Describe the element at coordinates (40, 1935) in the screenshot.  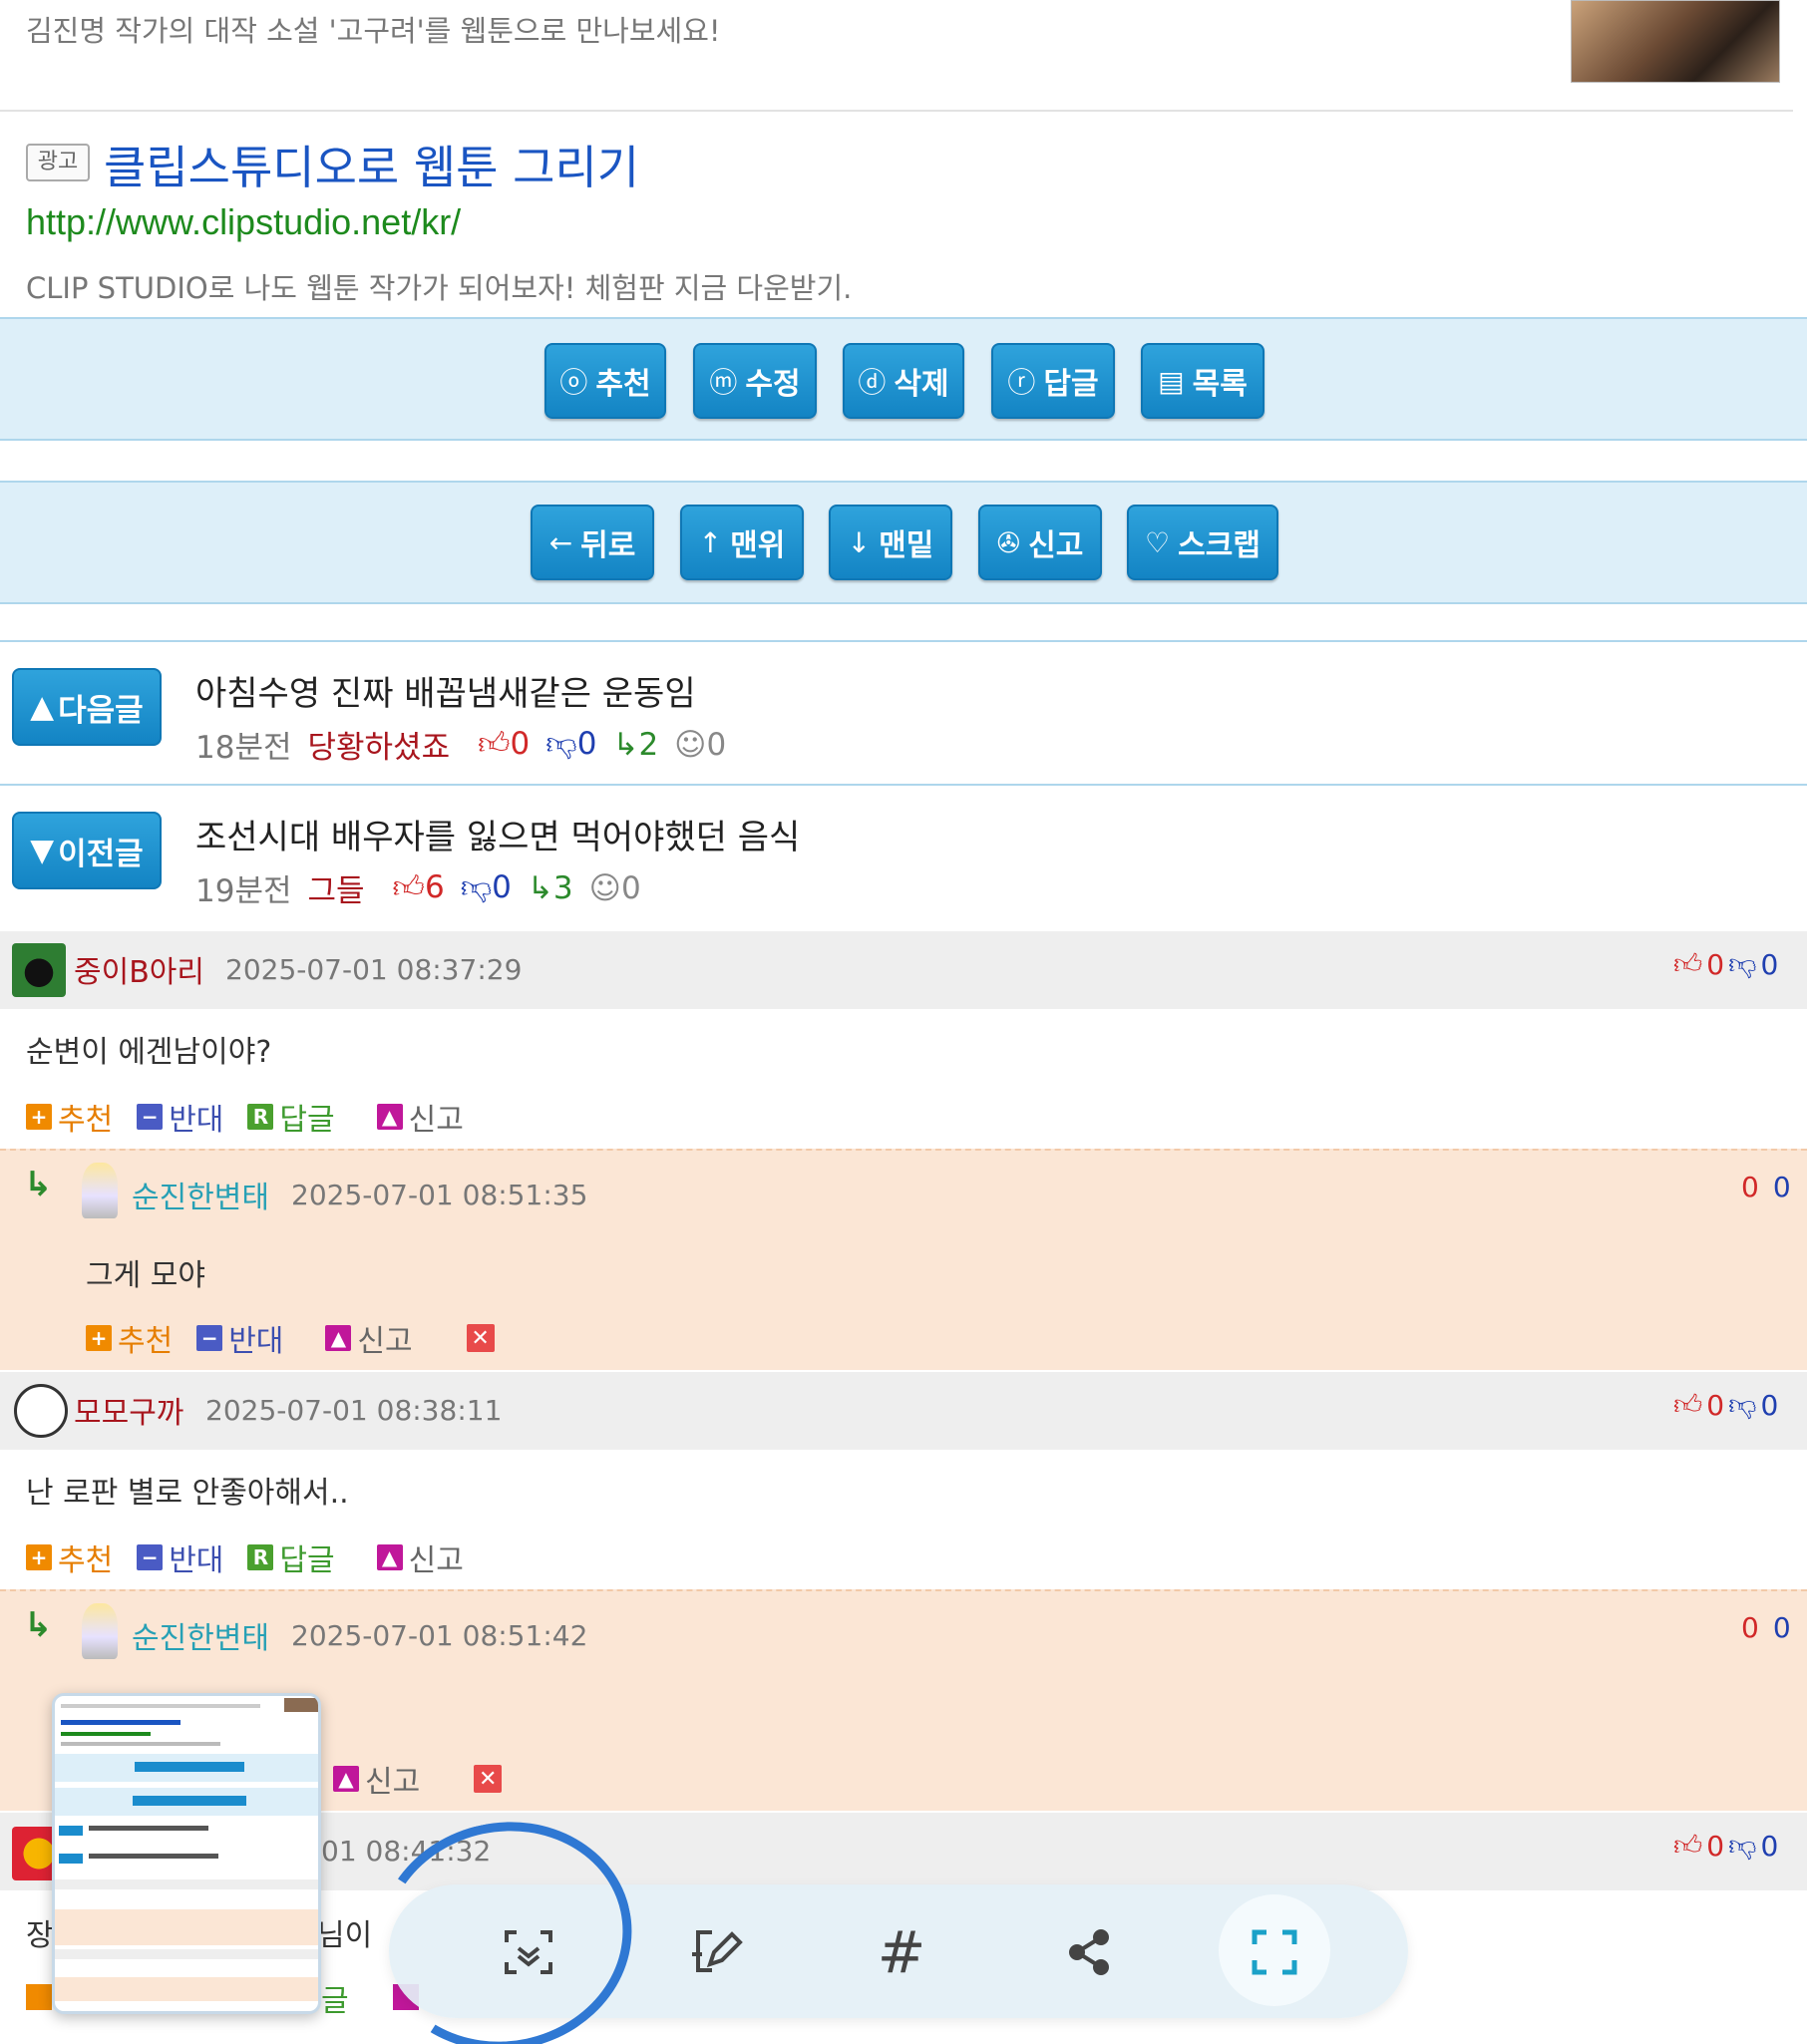
I see `comment-body: 장` at that location.